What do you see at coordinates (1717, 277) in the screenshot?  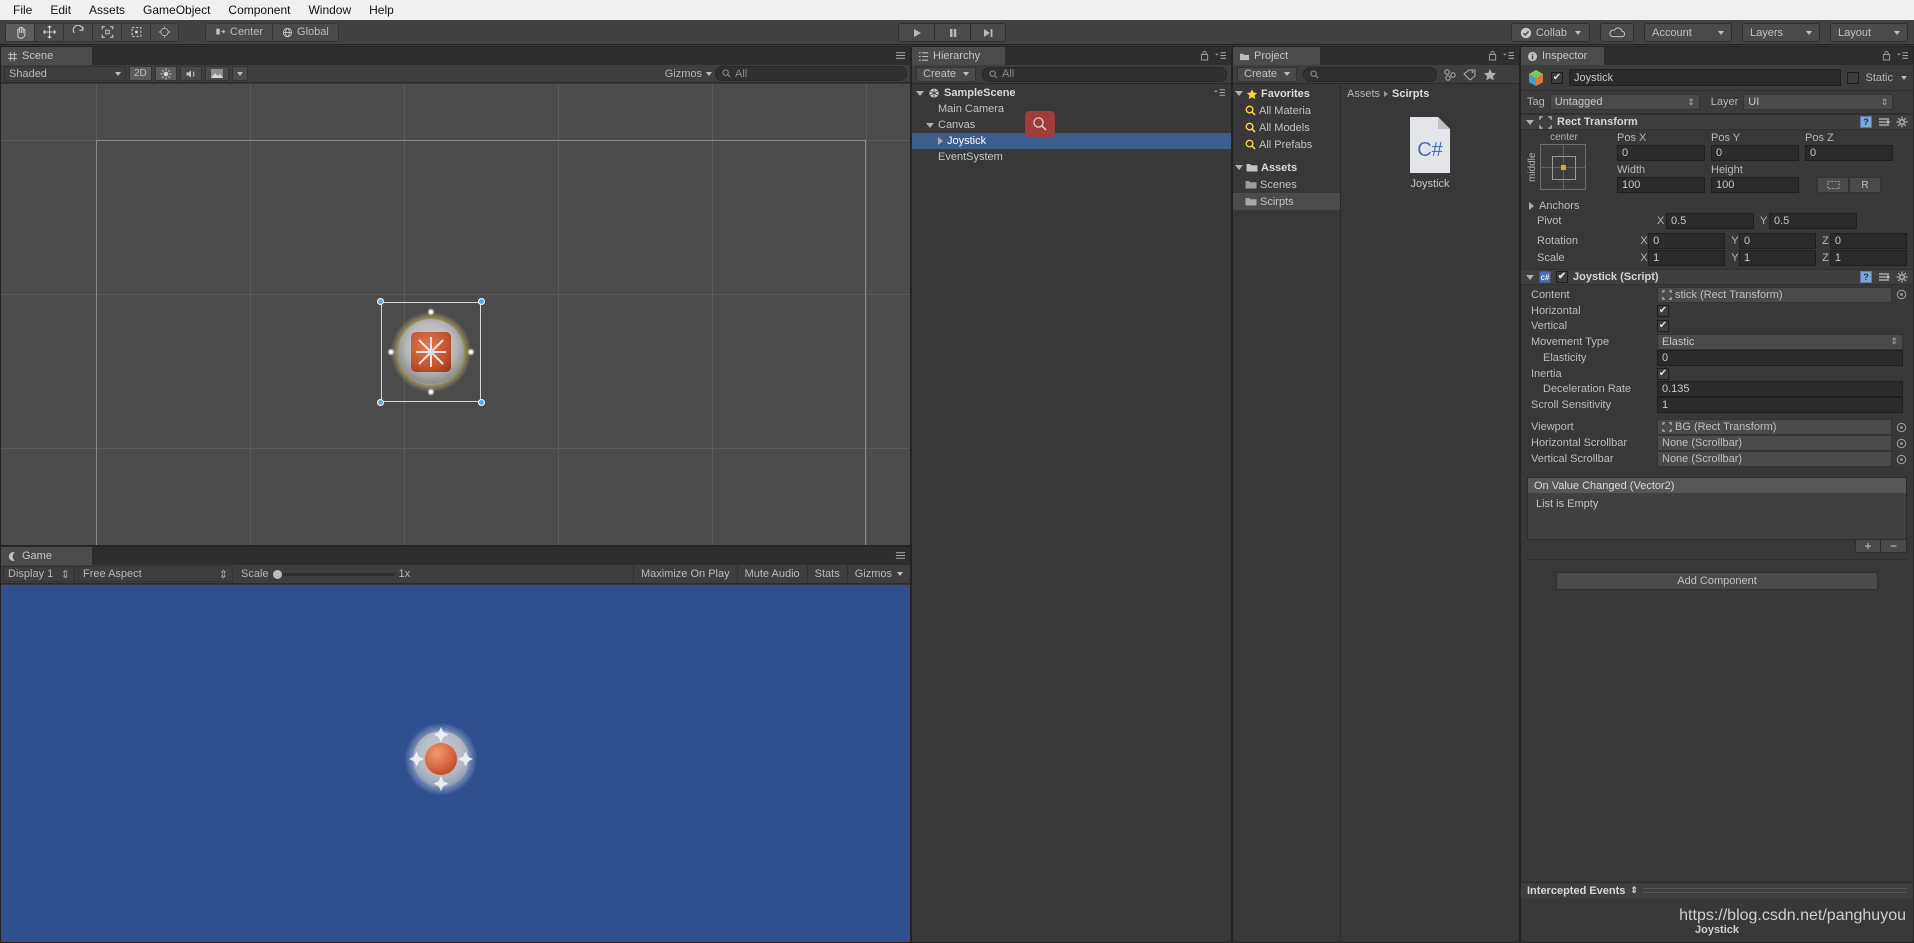 I see `component-header-joystick-script: c# Joystick (Script) ?` at bounding box center [1717, 277].